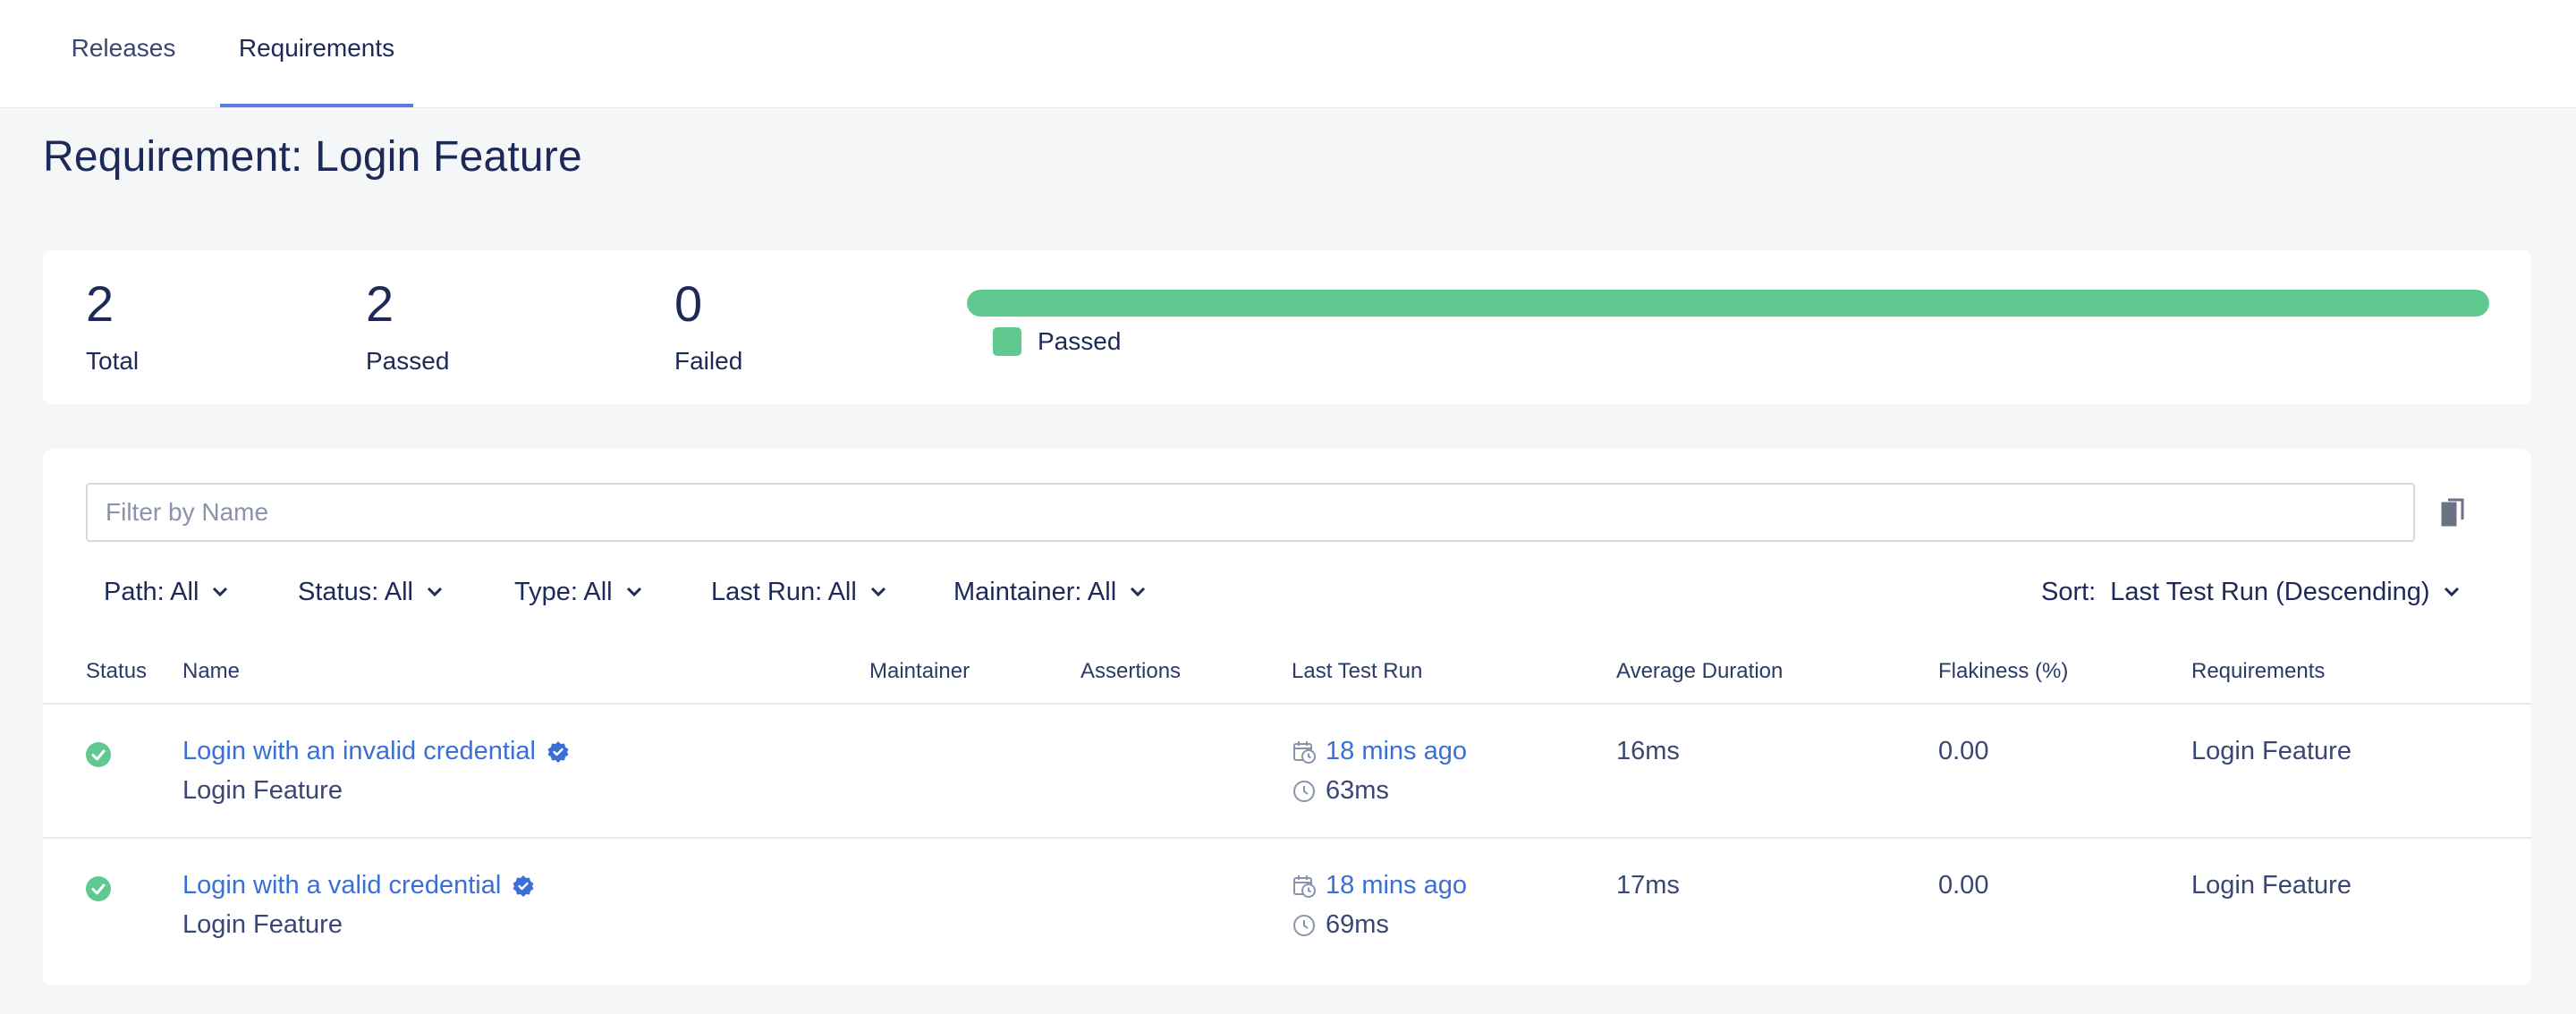  I want to click on stat-passed-label: Passed, so click(408, 361).